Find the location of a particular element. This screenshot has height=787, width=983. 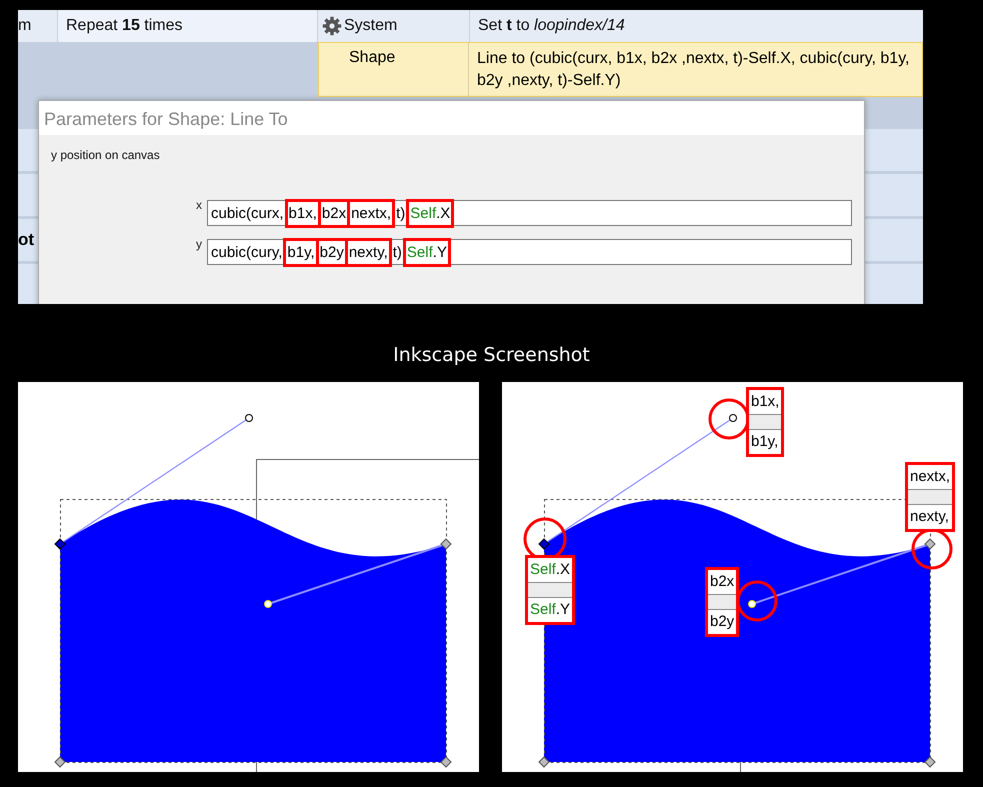

expression-field: cubic(curx, b1x, b2x nextx, t) Self.X is located at coordinates (529, 213).